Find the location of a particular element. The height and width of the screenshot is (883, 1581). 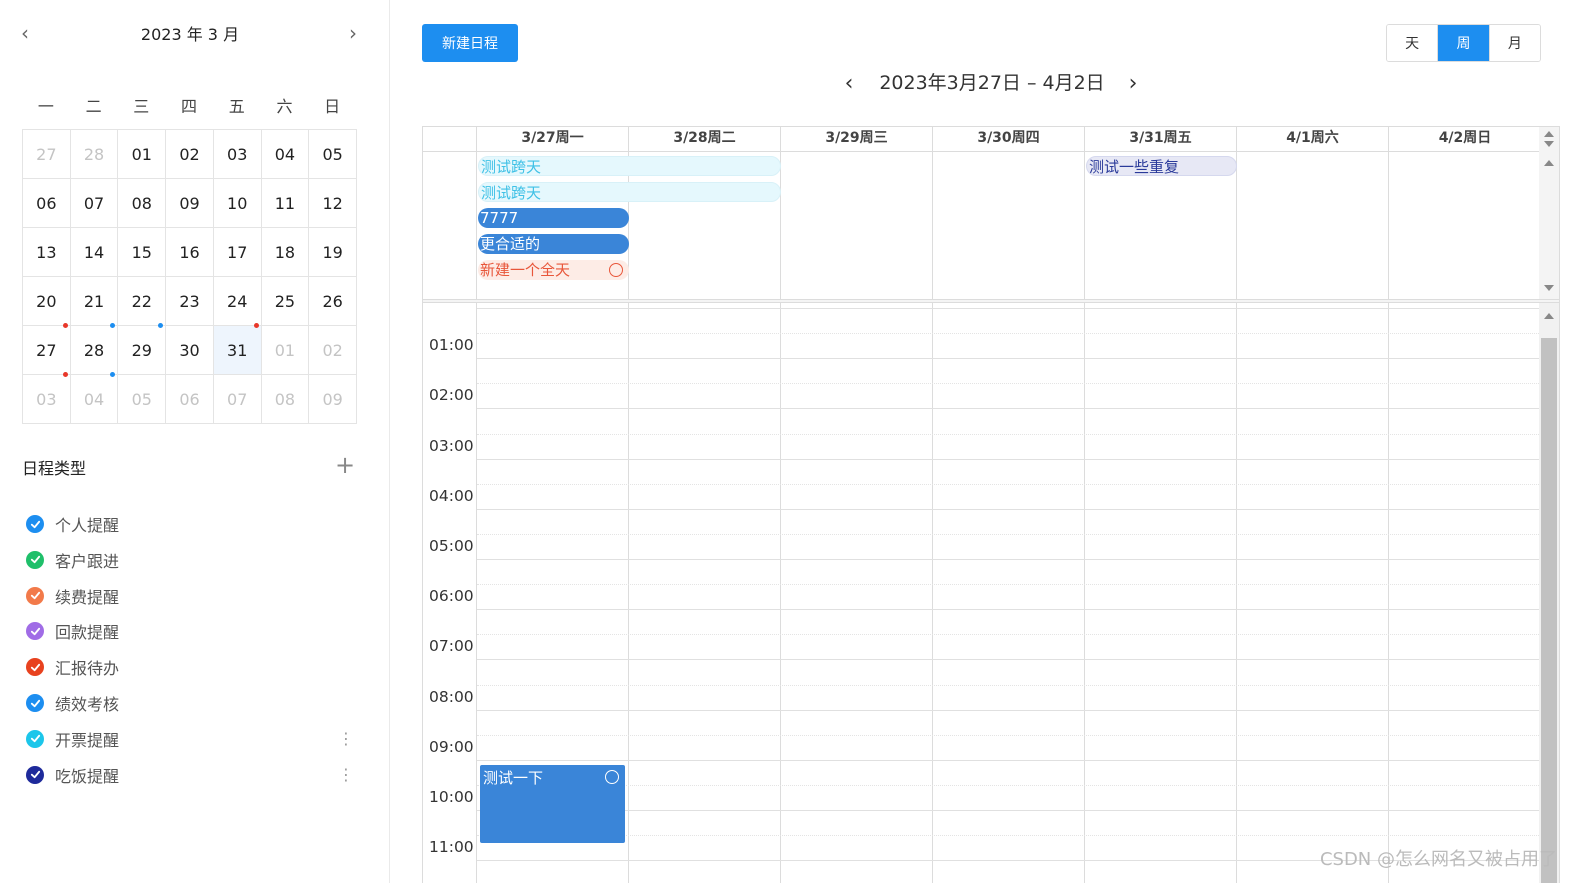

mini-calendar-day: 20 is located at coordinates (47, 301).